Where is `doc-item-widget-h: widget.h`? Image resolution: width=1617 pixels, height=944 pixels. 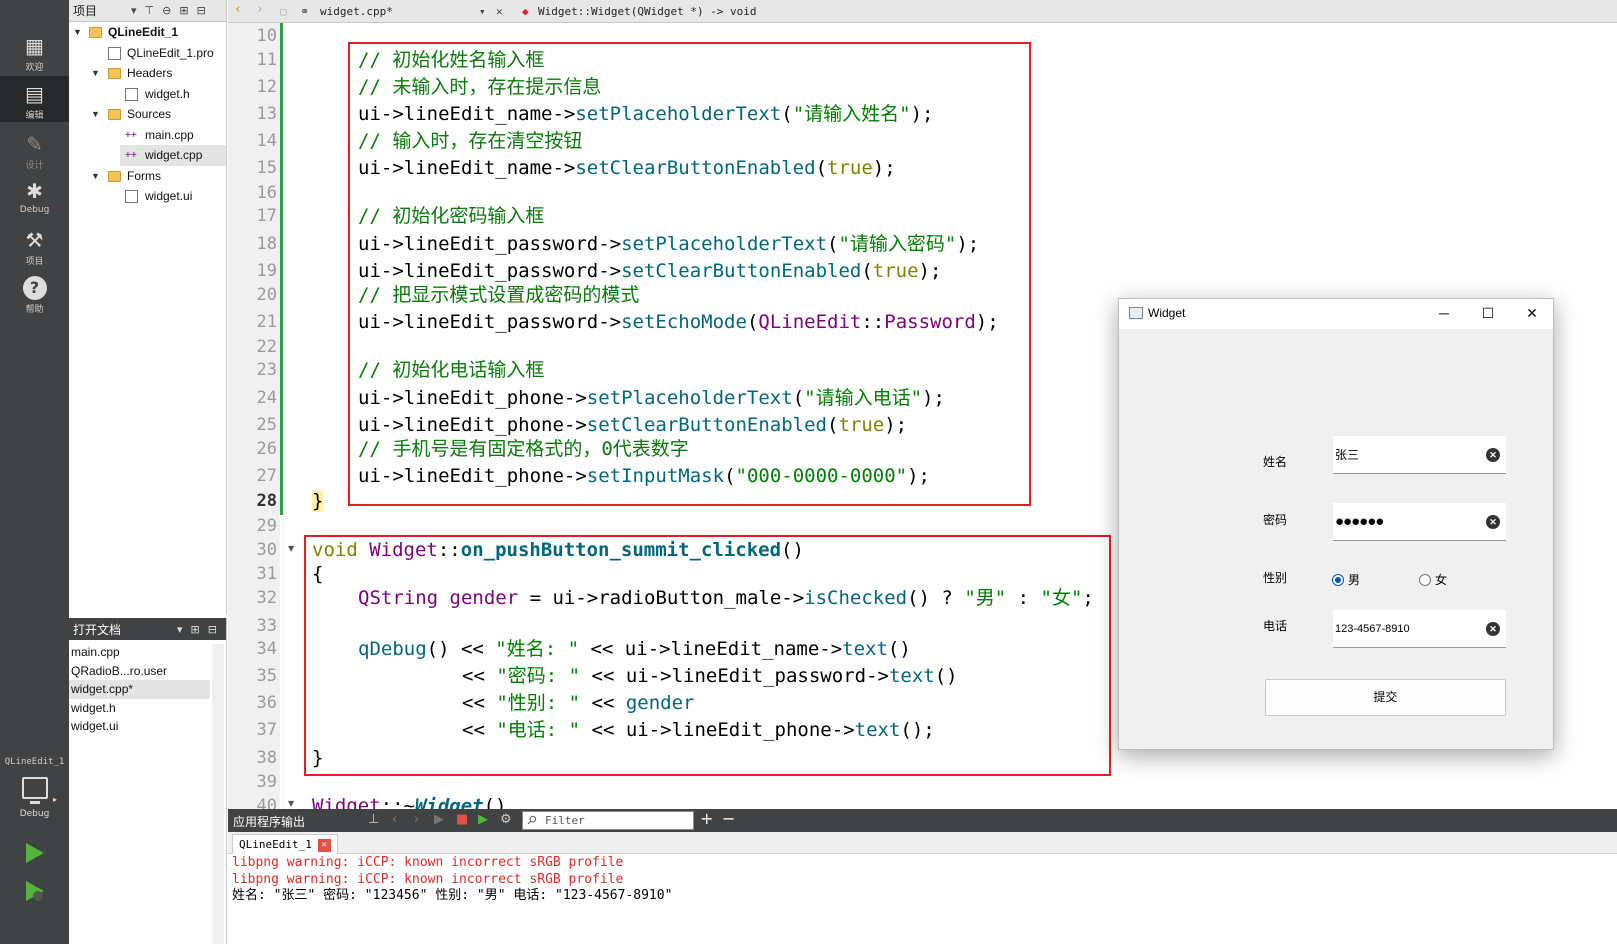
doc-item-widget-h: widget.h is located at coordinates (139, 708).